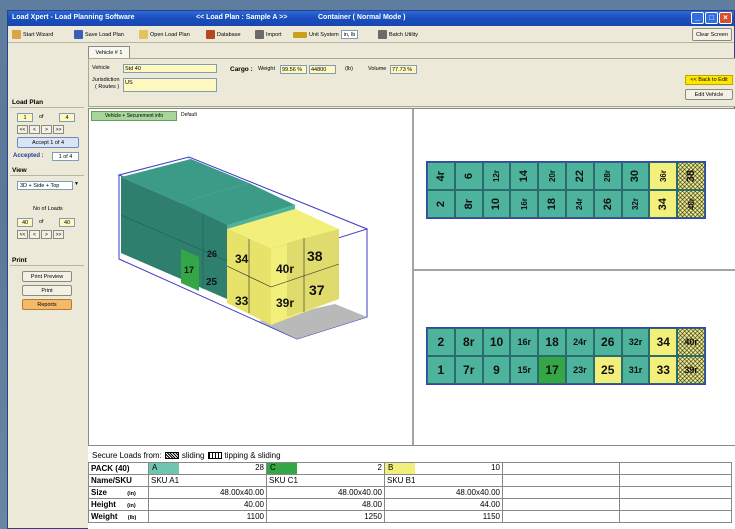 This screenshot has width=735, height=529. Describe the element at coordinates (131, 494) in the screenshot. I see `size-unit: (in)` at that location.